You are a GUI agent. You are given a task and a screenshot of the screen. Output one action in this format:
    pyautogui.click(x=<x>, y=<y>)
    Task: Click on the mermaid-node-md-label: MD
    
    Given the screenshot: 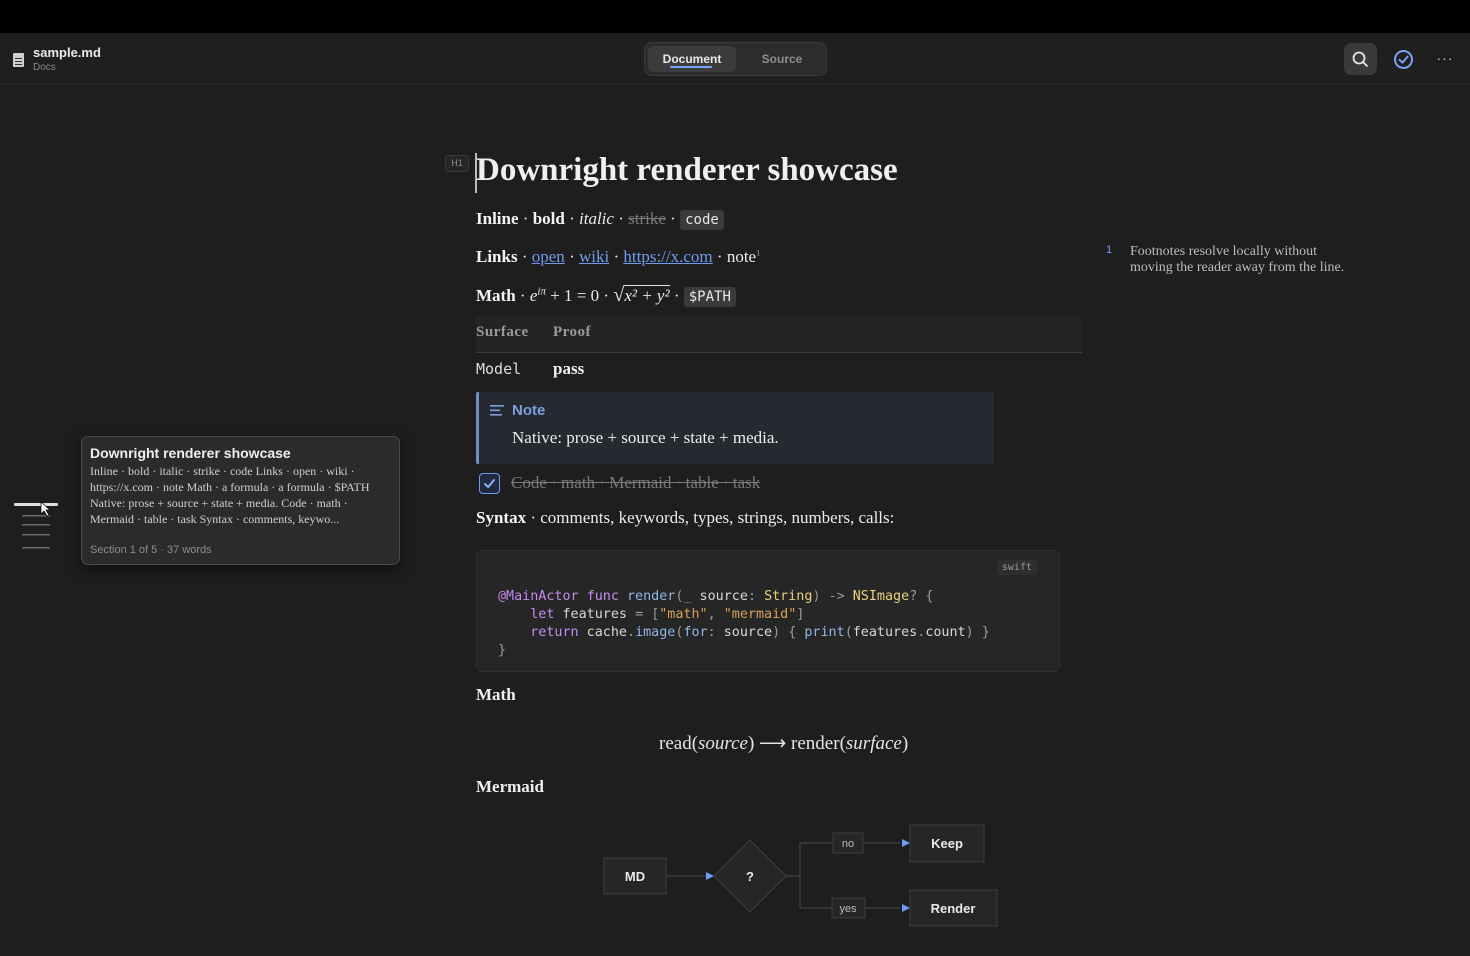 What is the action you would take?
    pyautogui.click(x=635, y=876)
    